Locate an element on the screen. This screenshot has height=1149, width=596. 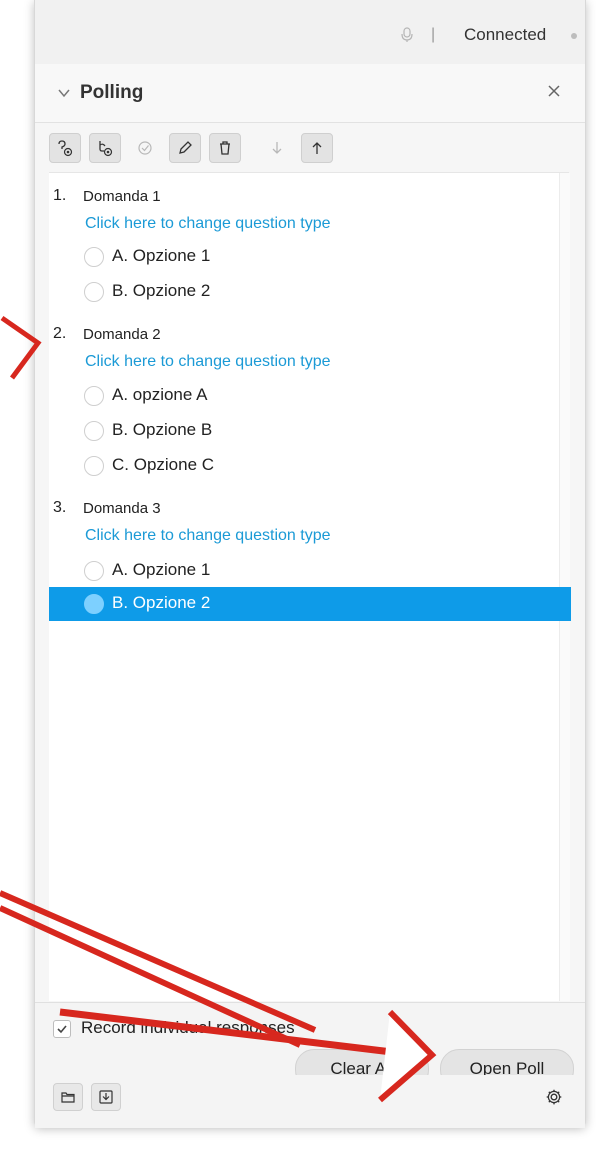
option-label: A. opzione A is located at coordinates (160, 394).